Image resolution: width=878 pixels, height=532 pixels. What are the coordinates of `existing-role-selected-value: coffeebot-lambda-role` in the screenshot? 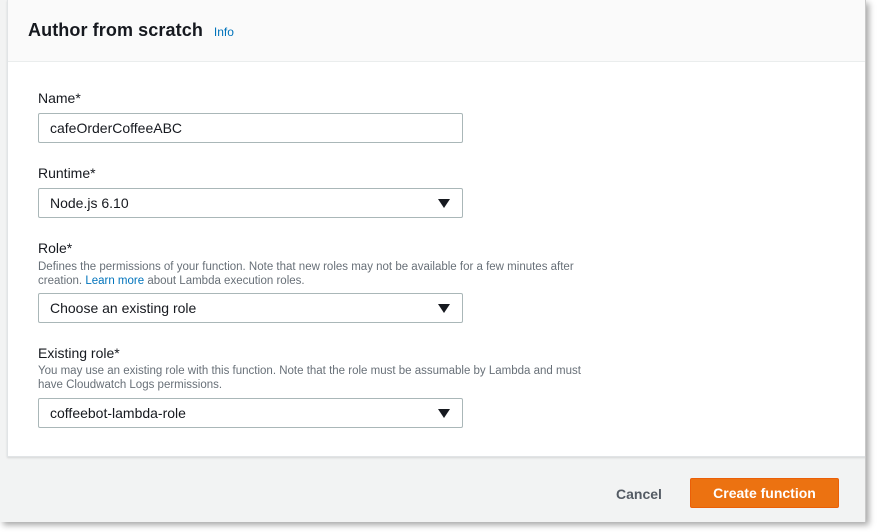 It's located at (118, 413).